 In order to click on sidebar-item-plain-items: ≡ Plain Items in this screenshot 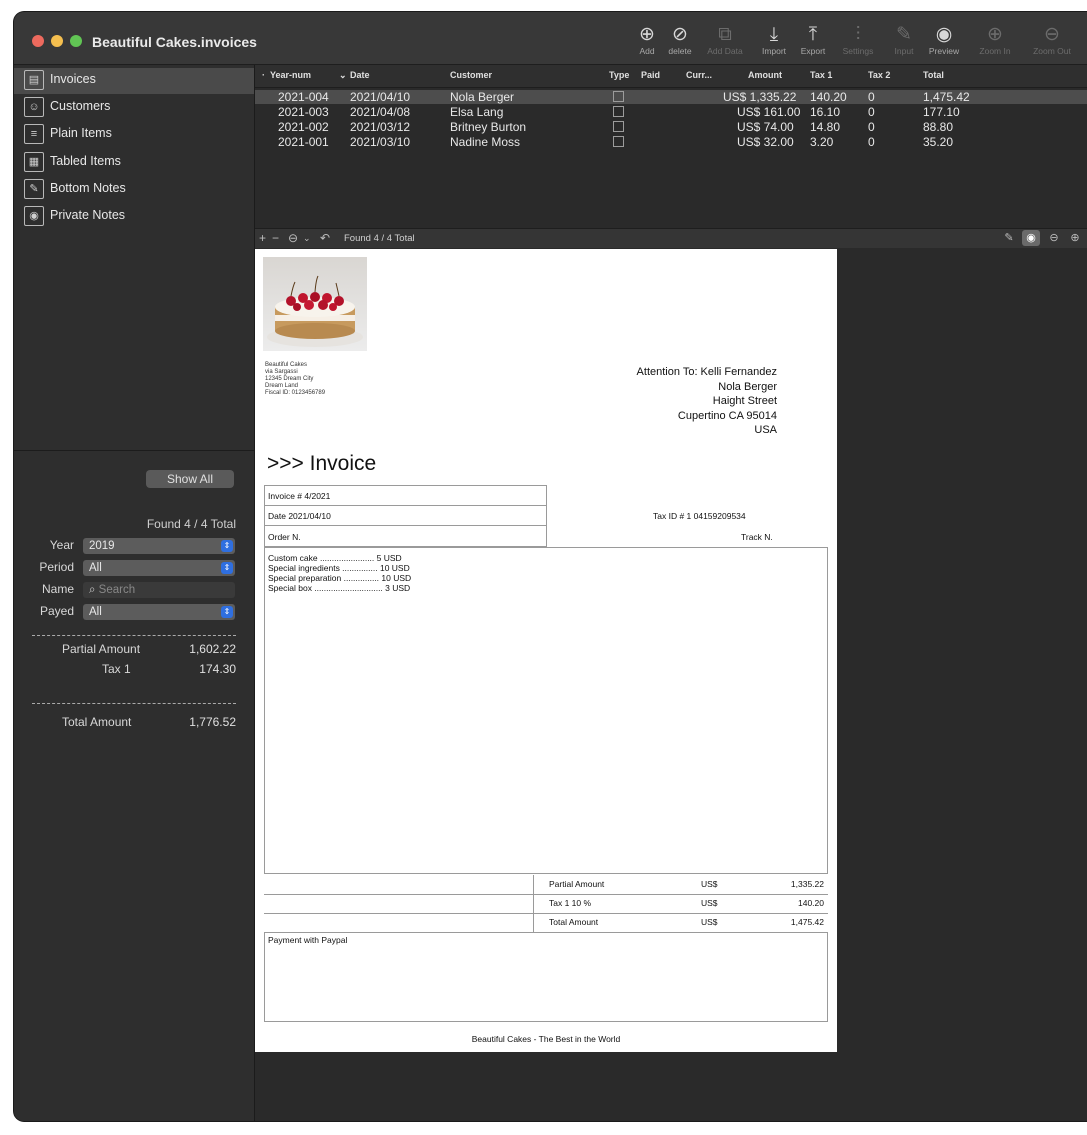, I will do `click(134, 135)`.